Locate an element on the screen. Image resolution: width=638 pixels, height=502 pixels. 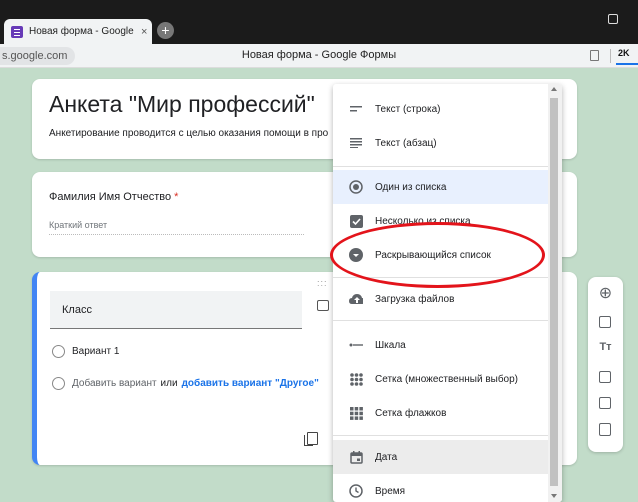
question-label: Фамилия Имя Отчество * is located at coordinates (113, 197).